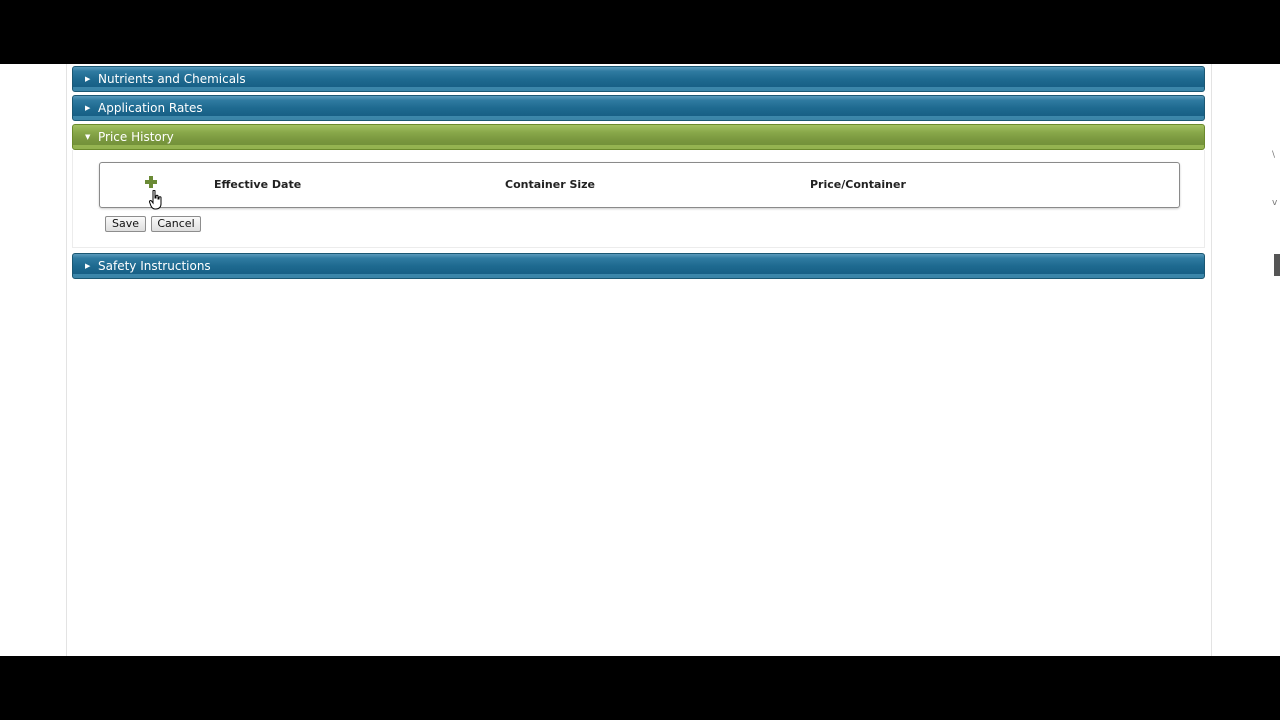 This screenshot has width=1280, height=720. What do you see at coordinates (151, 182) in the screenshot?
I see `add-price-plus-icon` at bounding box center [151, 182].